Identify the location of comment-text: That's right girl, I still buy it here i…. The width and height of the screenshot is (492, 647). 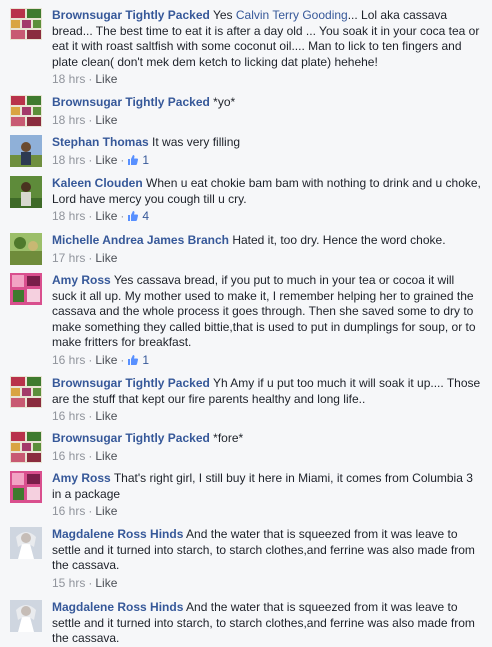
(262, 486).